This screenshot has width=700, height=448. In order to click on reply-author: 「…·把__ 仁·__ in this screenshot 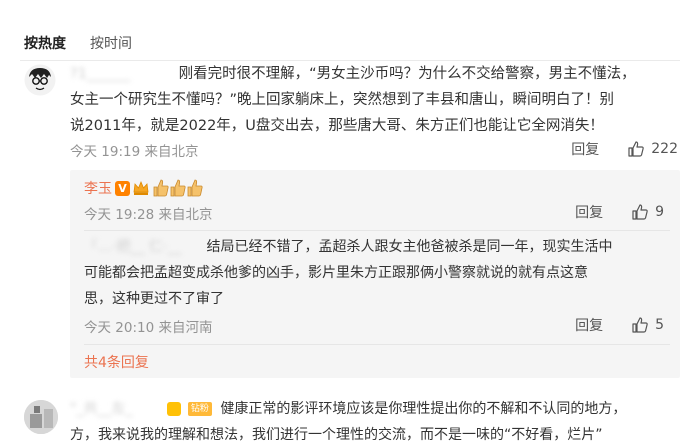, I will do `click(140, 247)`.